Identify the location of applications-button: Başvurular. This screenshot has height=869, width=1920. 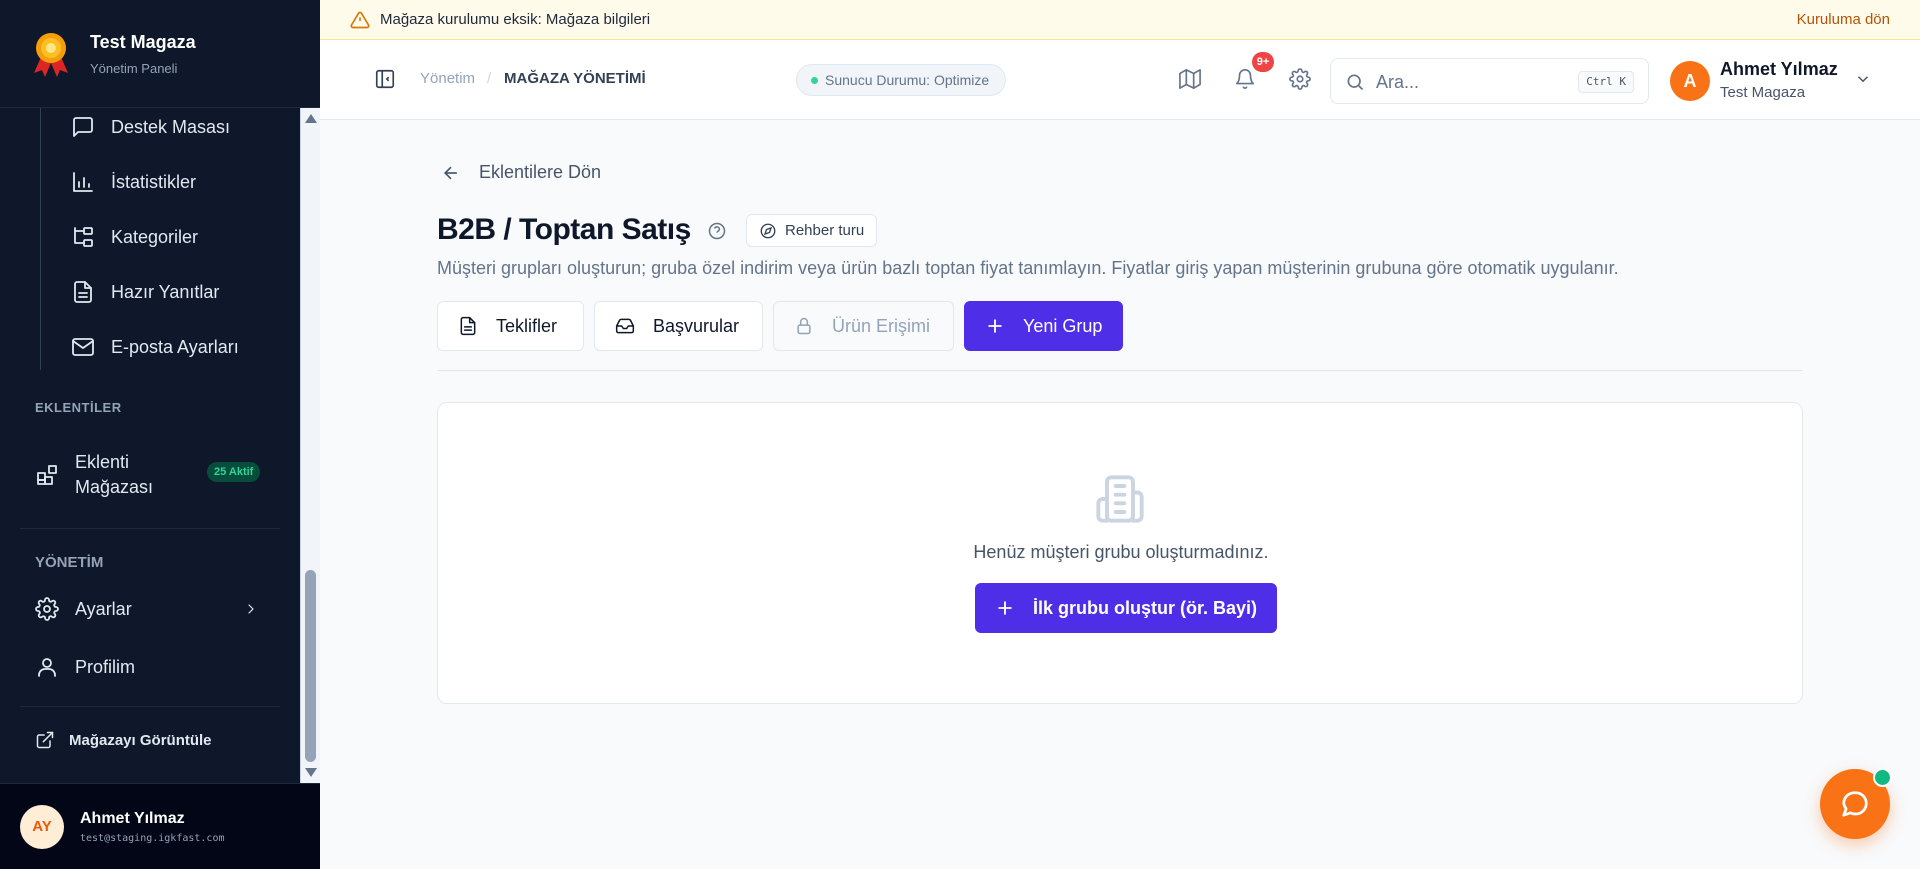
(678, 326).